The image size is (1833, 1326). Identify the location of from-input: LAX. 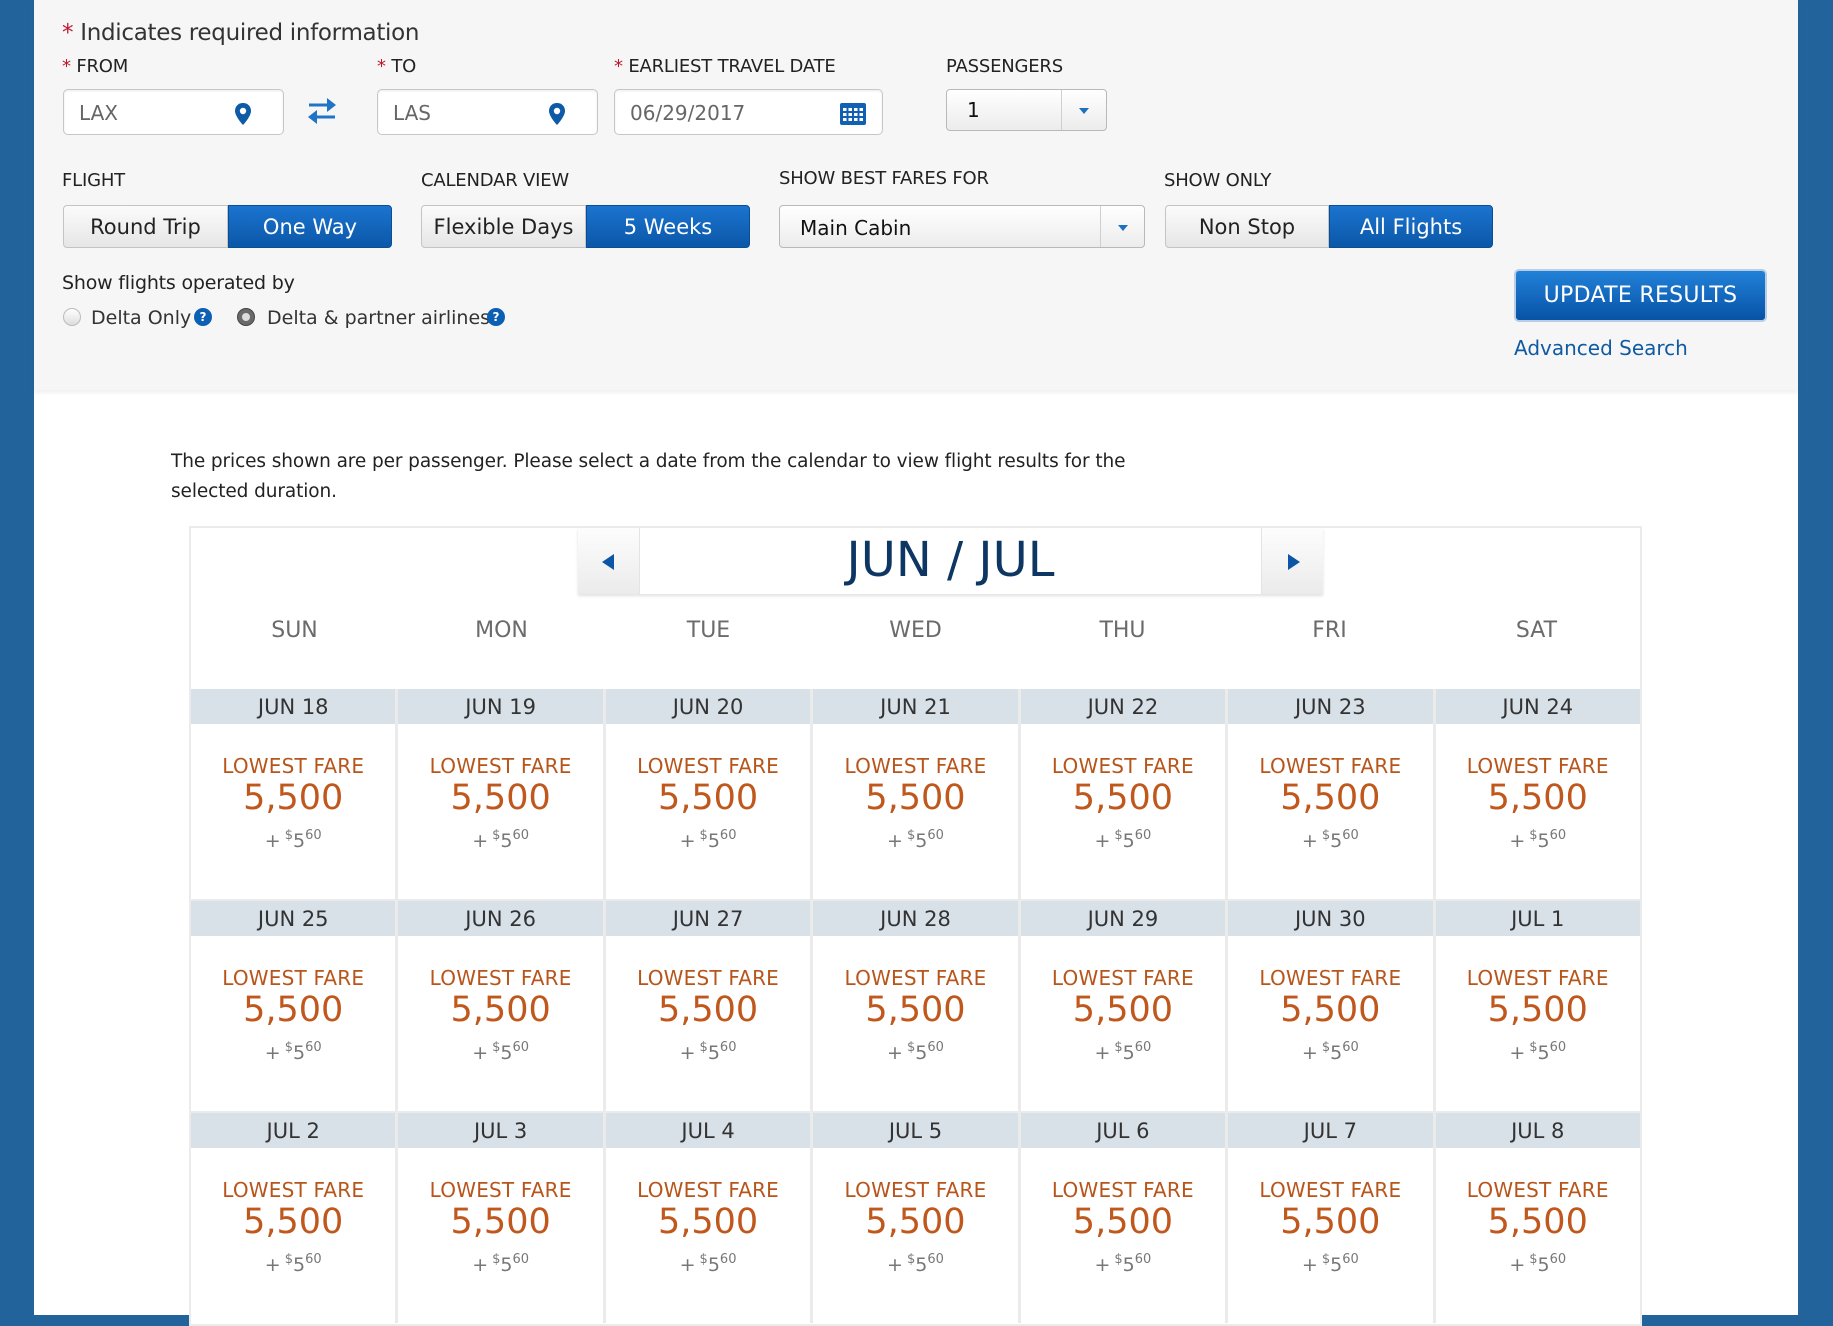
(173, 112).